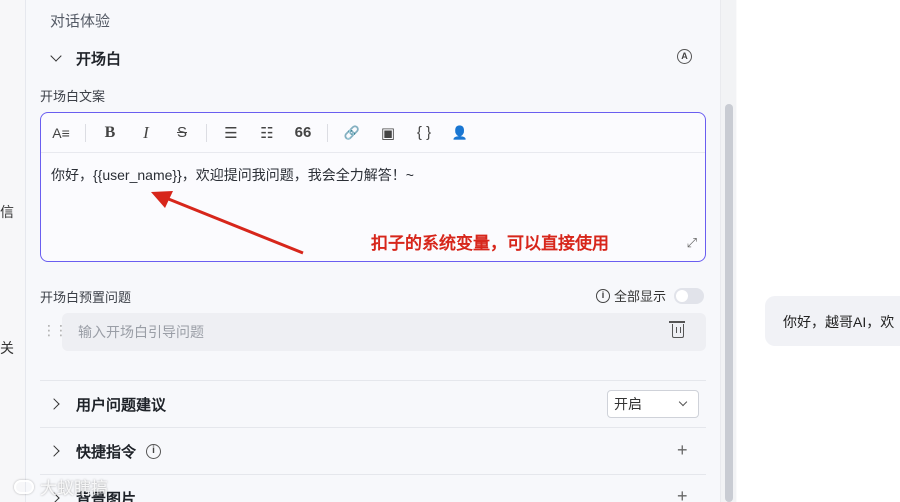 This screenshot has width=900, height=502. I want to click on add-background-icon: +, so click(682, 494).